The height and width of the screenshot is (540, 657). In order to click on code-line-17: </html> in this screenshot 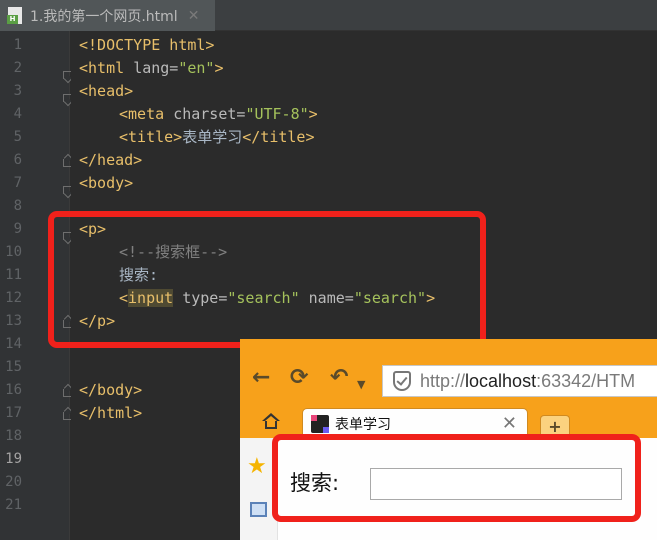, I will do `click(111, 413)`.